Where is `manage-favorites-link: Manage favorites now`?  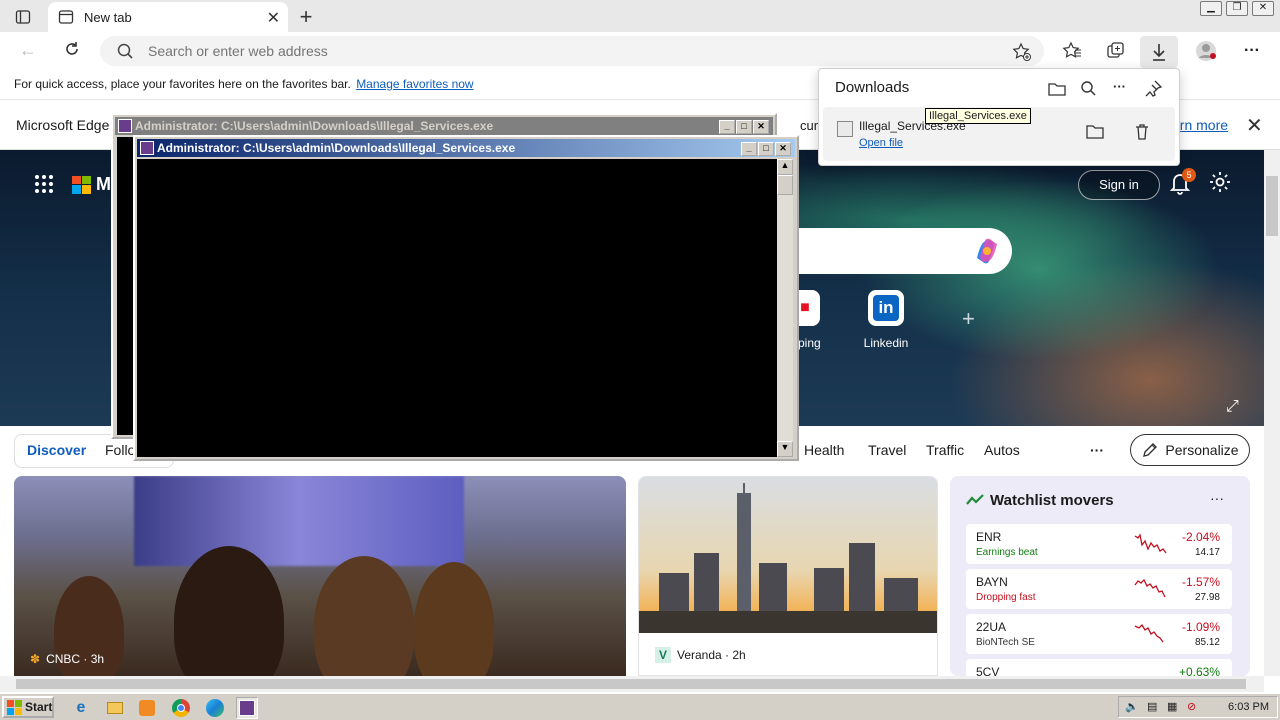
manage-favorites-link: Manage favorites now is located at coordinates (414, 84).